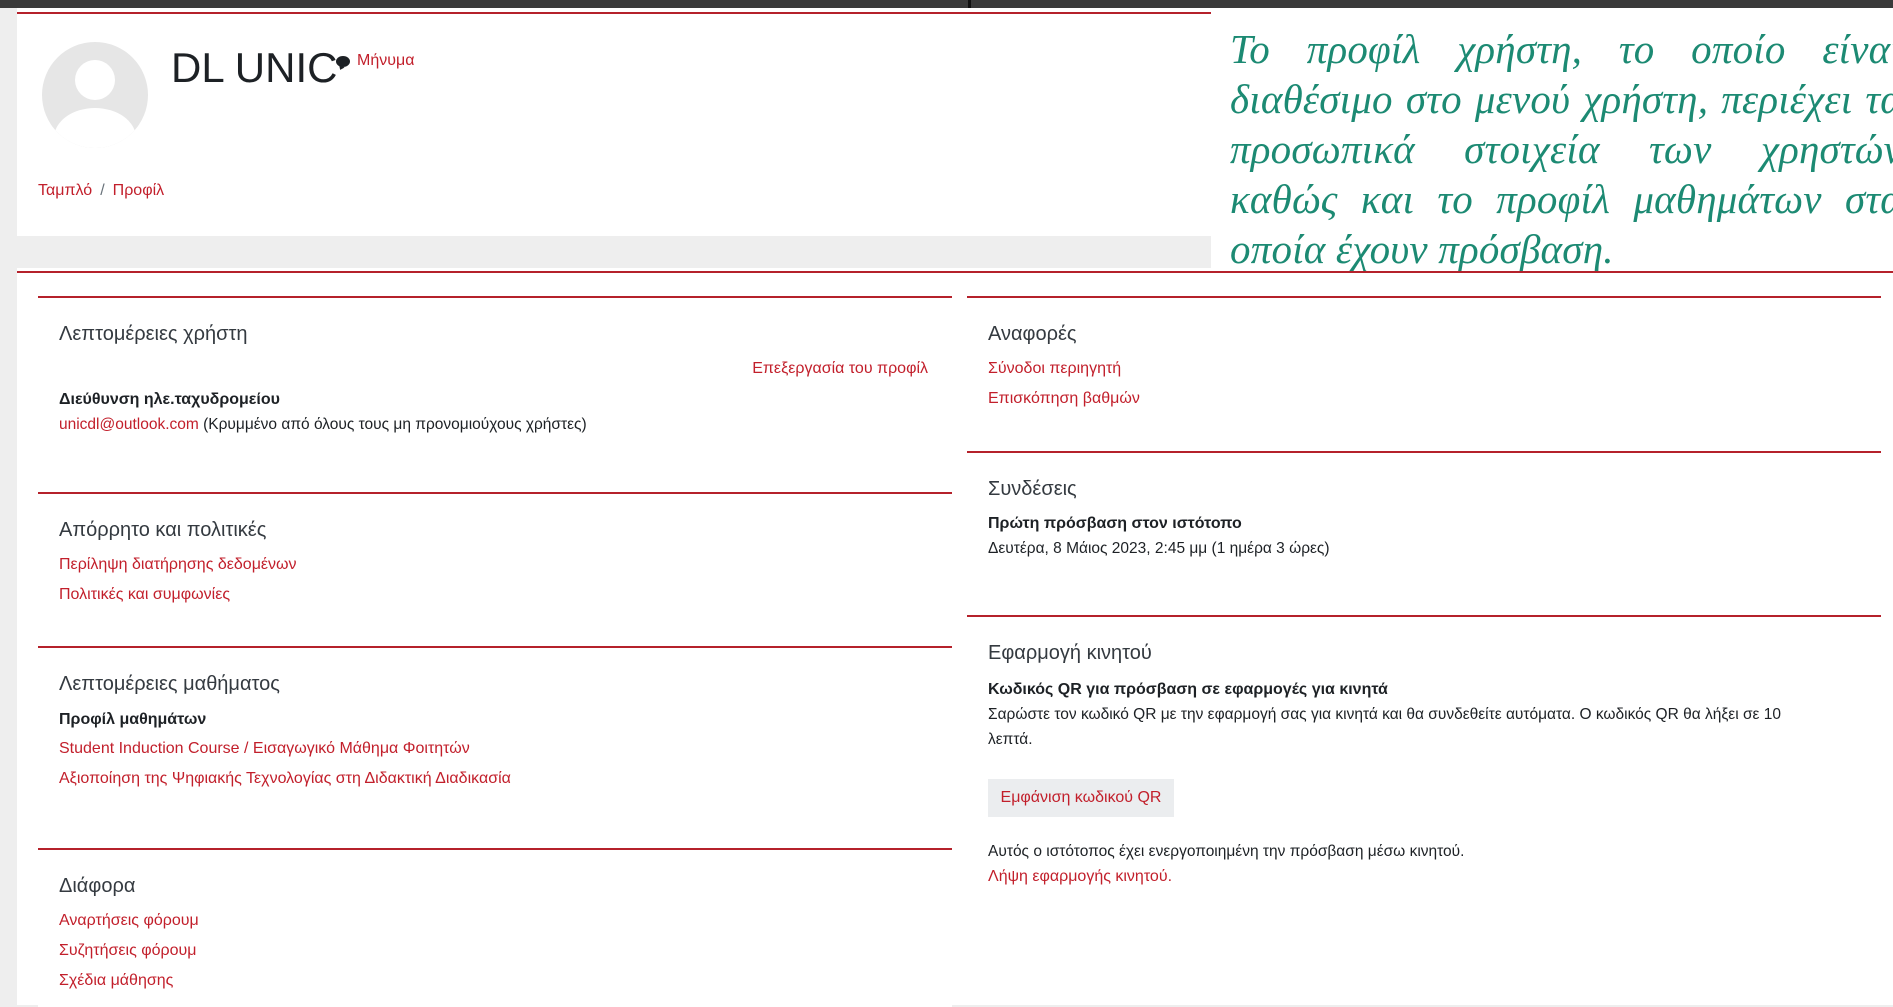  Describe the element at coordinates (65, 191) in the screenshot. I see `breadcrumb-dashboard: Ταμπλό` at that location.